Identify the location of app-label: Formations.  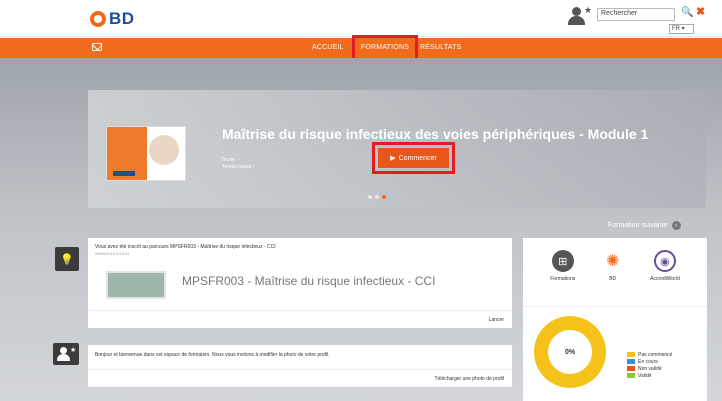
(563, 279).